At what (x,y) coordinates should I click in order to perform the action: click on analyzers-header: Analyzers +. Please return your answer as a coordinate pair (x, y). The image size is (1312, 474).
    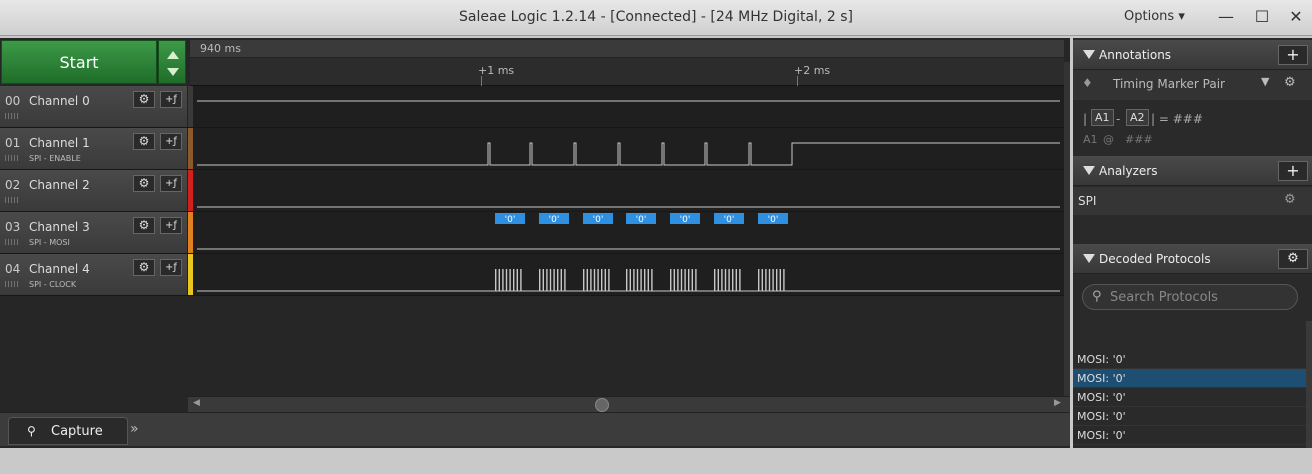
    Looking at the image, I should click on (1192, 171).